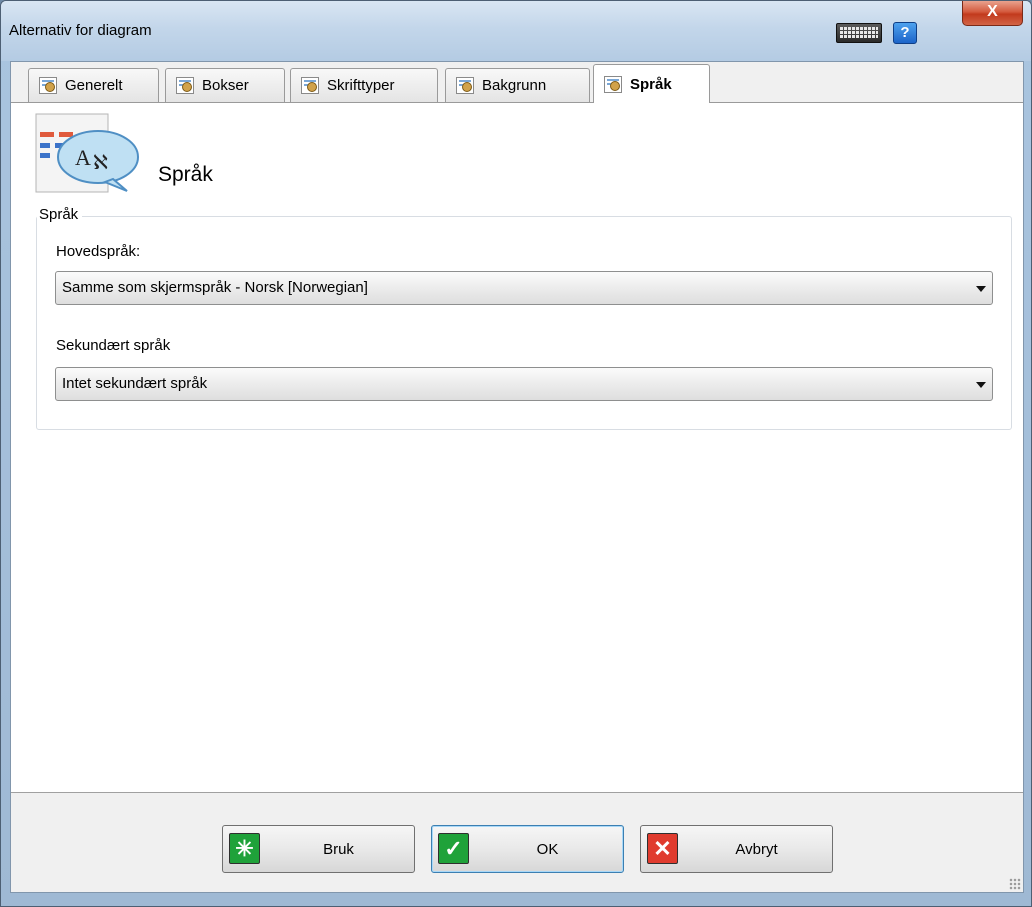  I want to click on button-bar: ✳ Bruk ✓ OK ✕ Avbryt, so click(517, 842).